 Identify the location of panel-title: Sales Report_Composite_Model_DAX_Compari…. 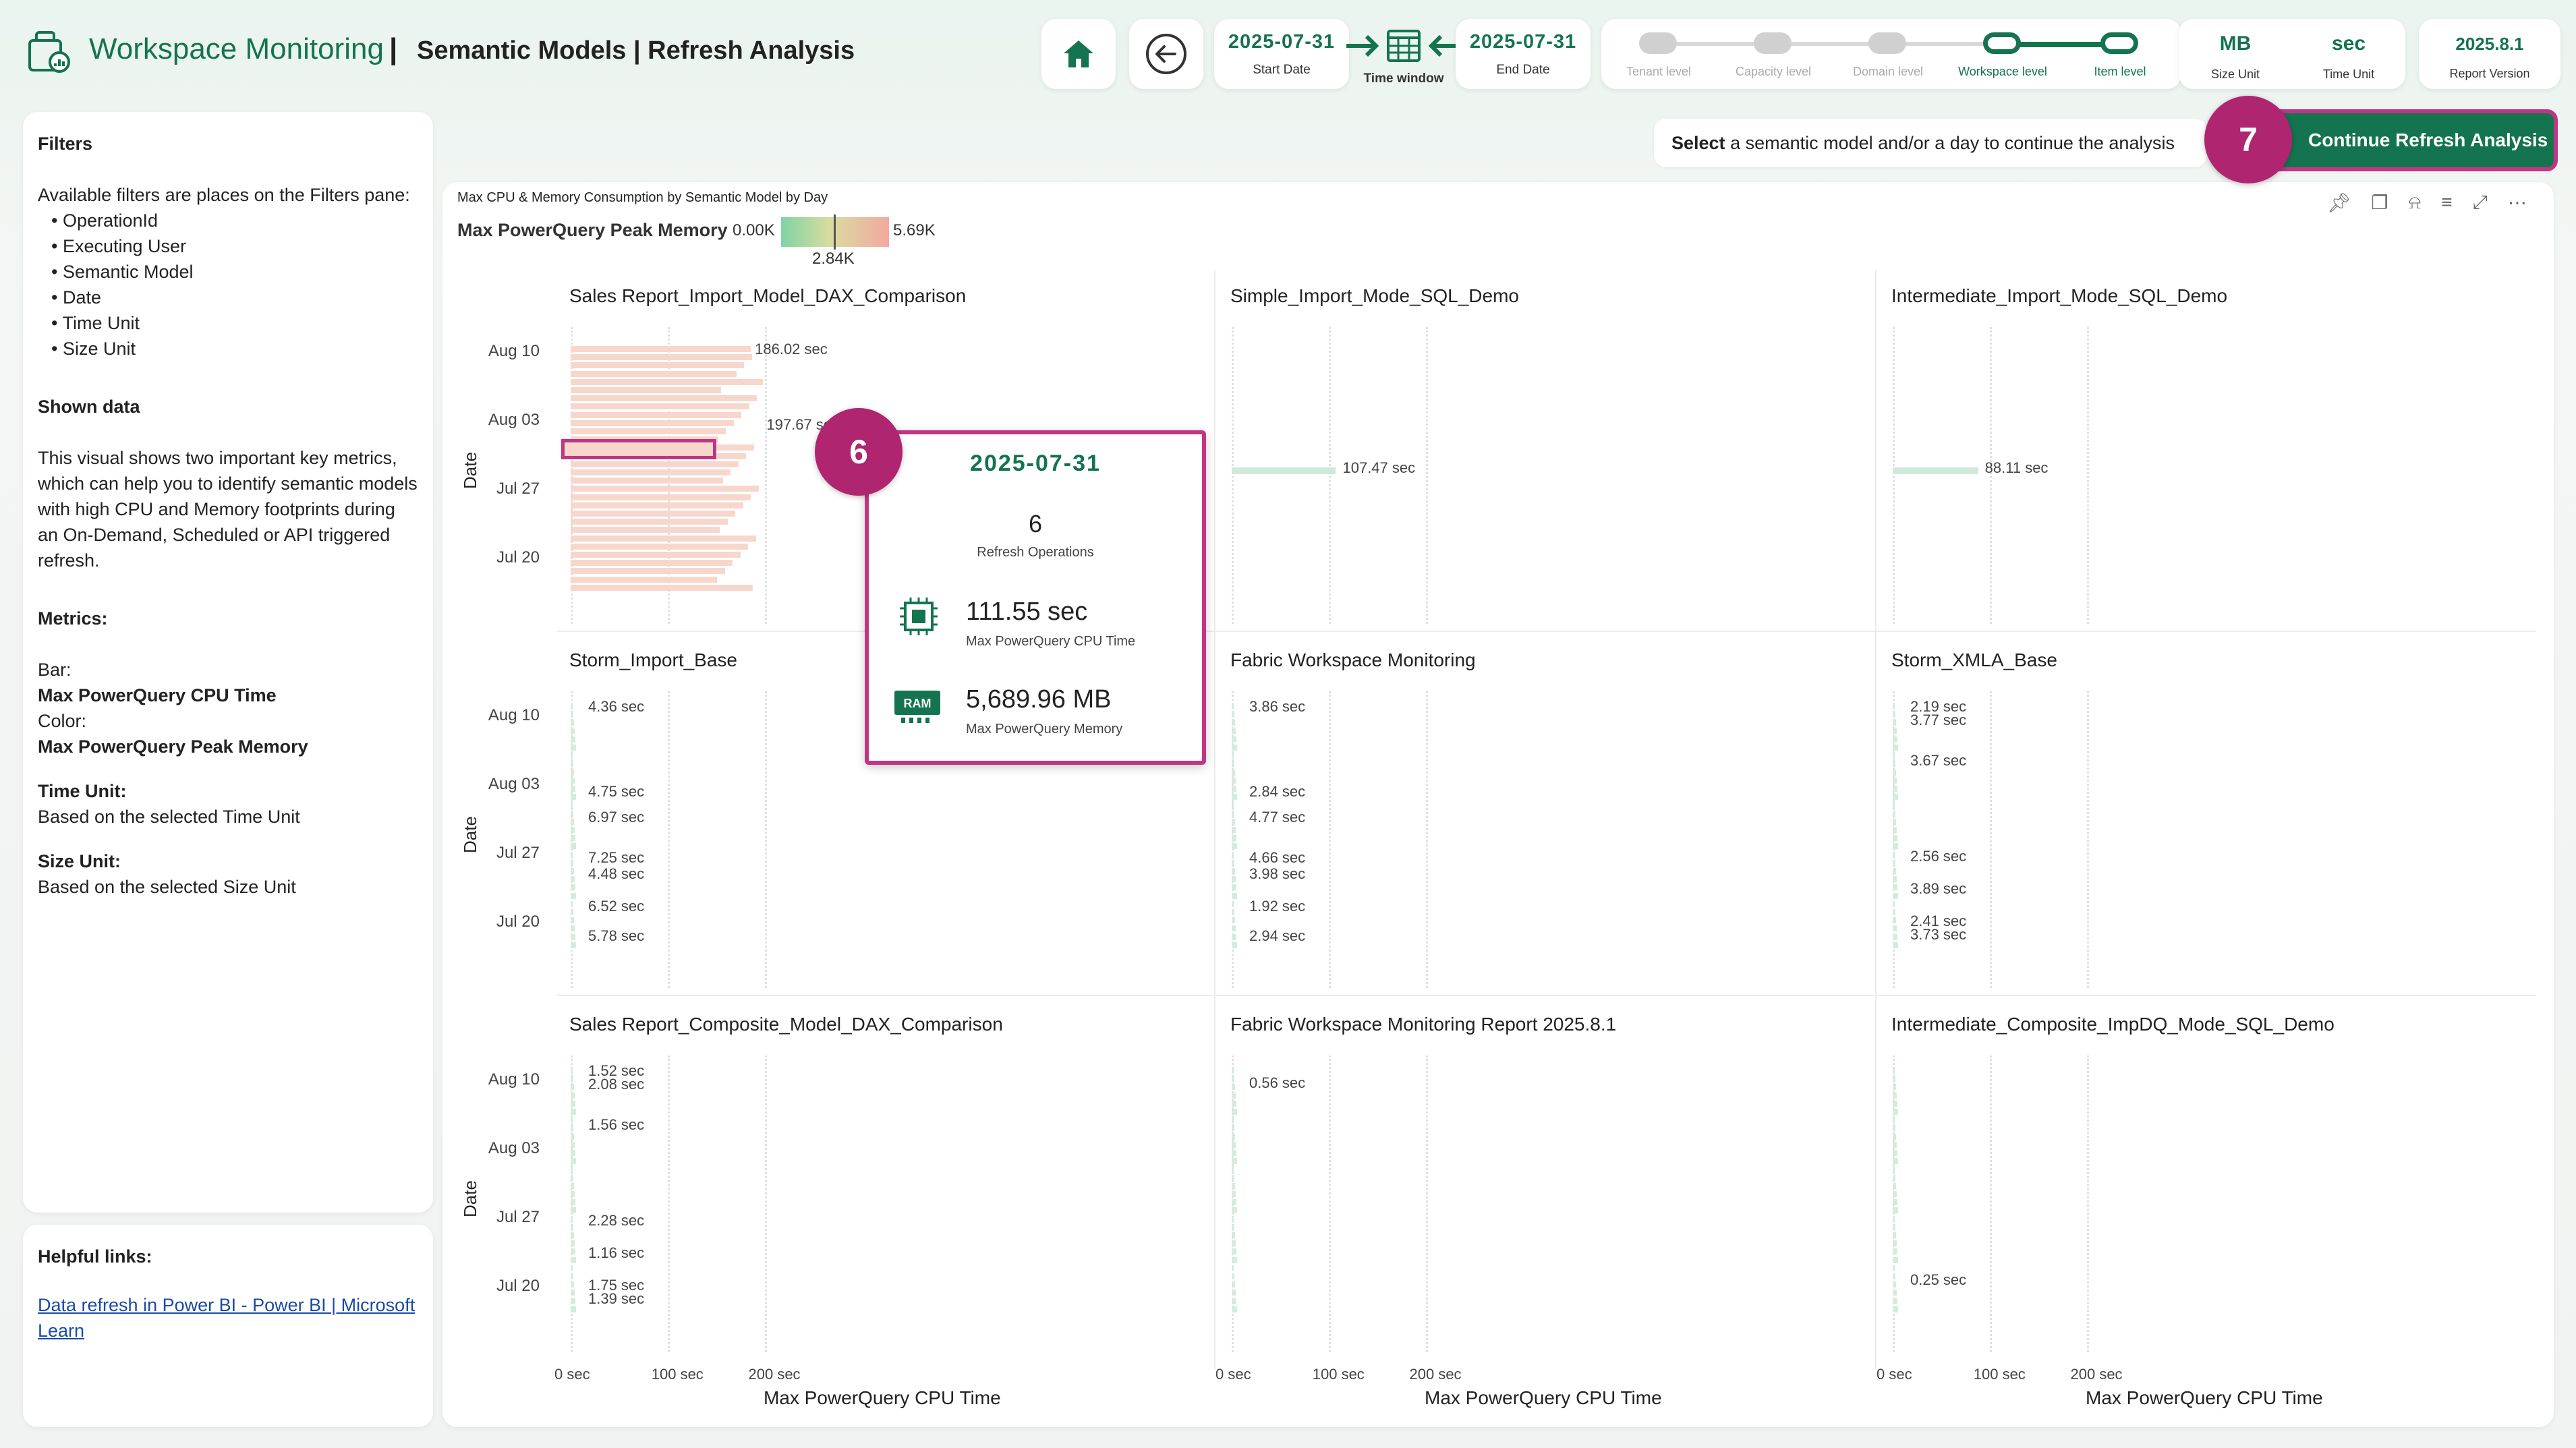
(786, 1024).